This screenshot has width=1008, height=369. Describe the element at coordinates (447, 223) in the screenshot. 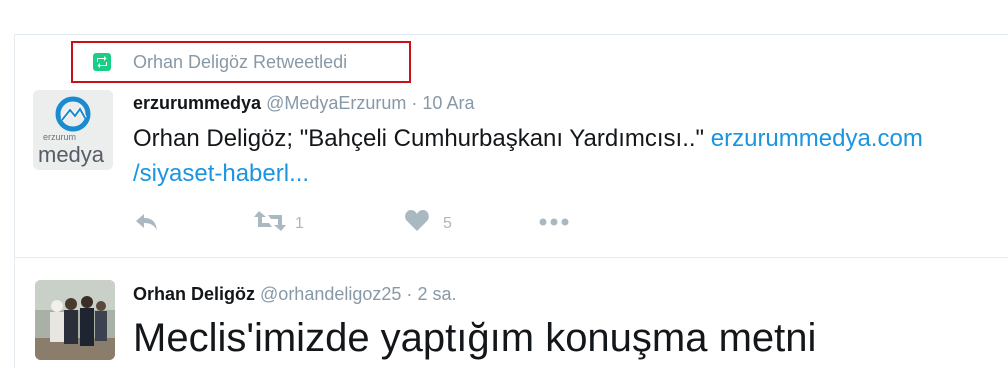

I see `like-count: 5` at that location.